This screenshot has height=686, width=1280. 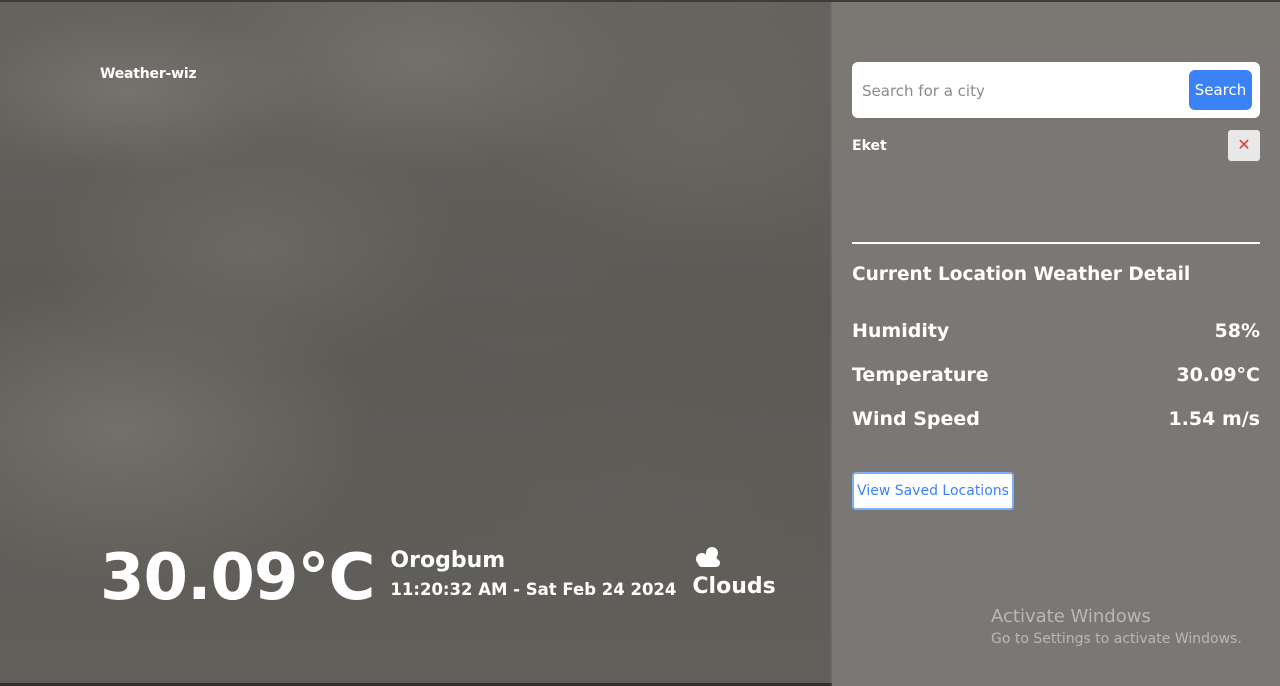 I want to click on recent-location-item: Eket ✕, so click(x=1056, y=146).